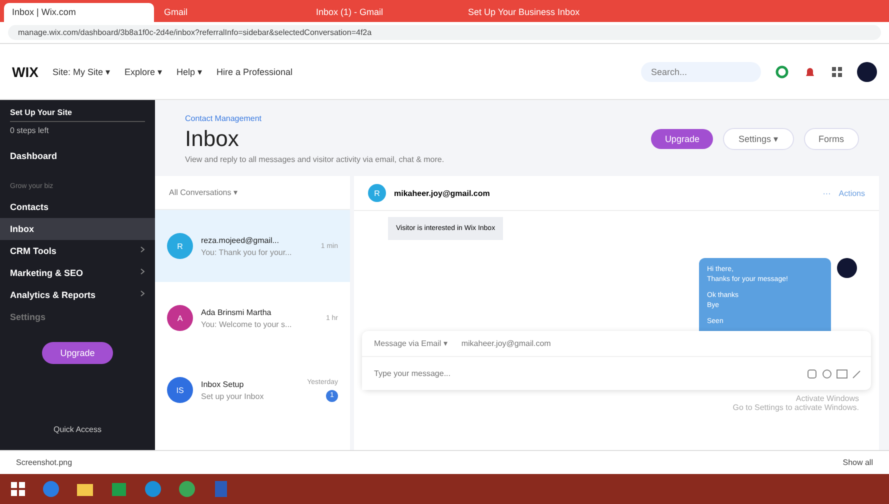  Describe the element at coordinates (25, 72) in the screenshot. I see `logo: WIX` at that location.